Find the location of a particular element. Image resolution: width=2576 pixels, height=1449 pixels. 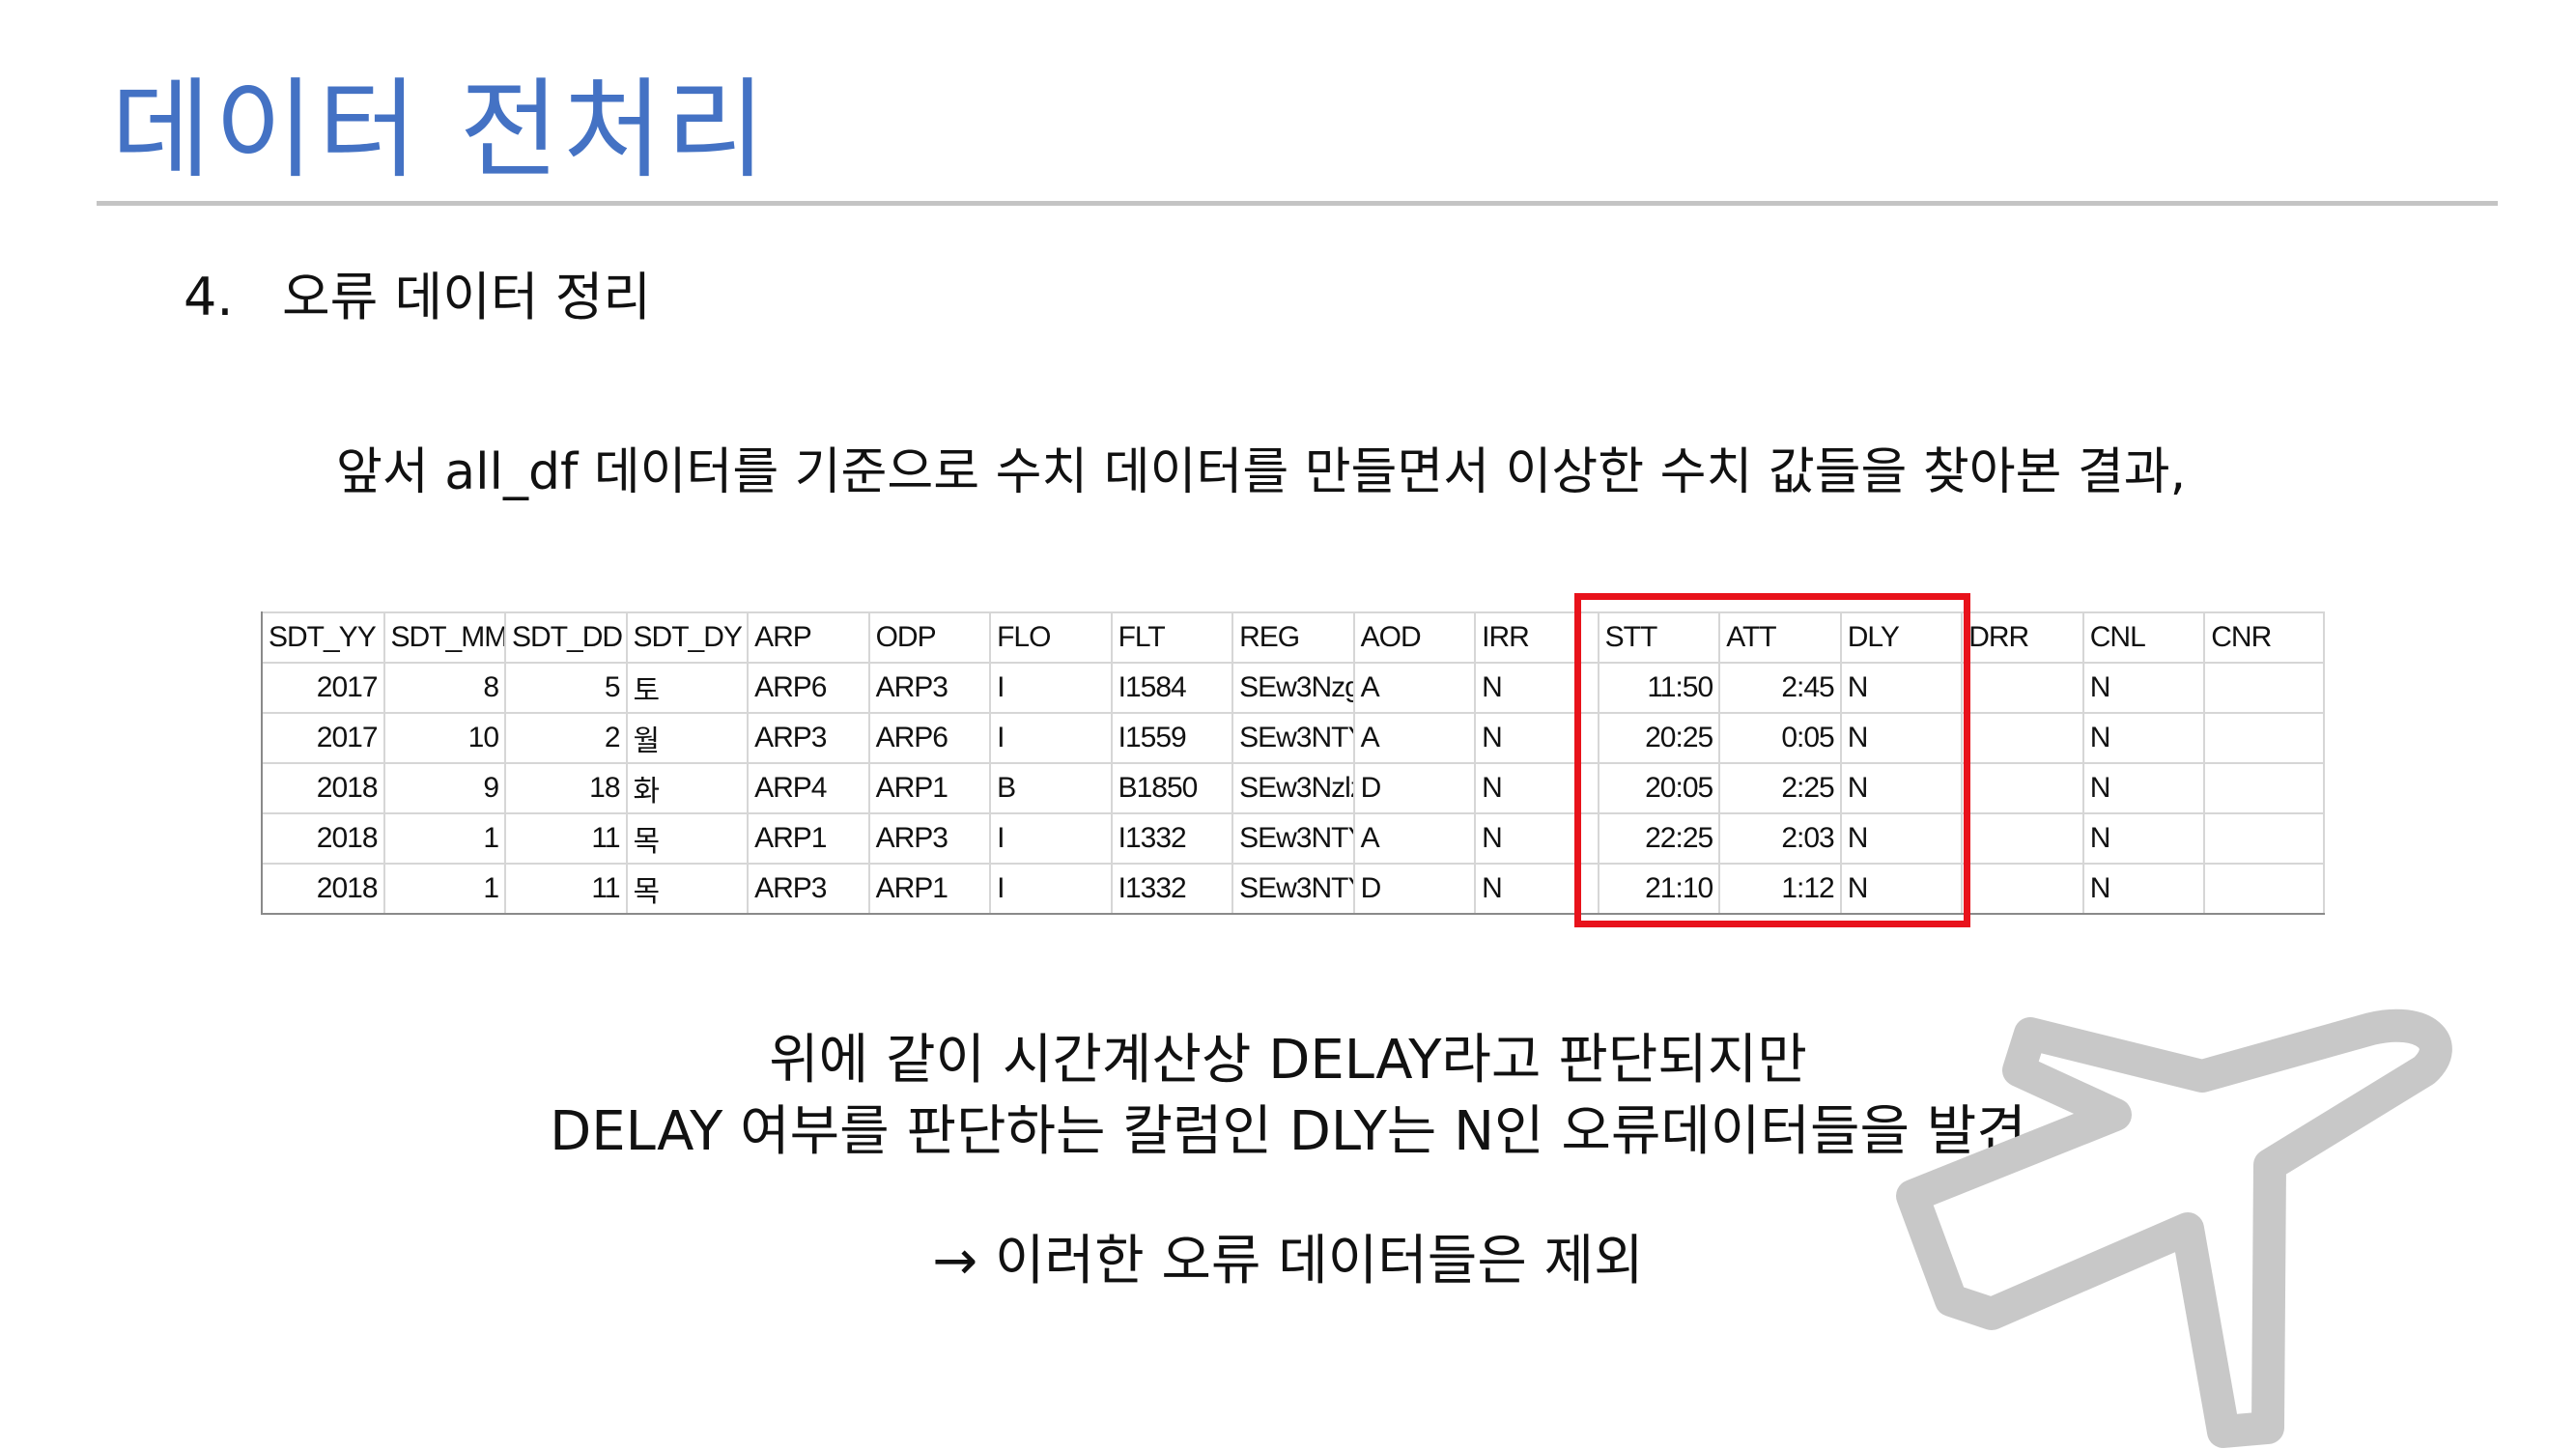

table-cell: ARP4 is located at coordinates (809, 788).